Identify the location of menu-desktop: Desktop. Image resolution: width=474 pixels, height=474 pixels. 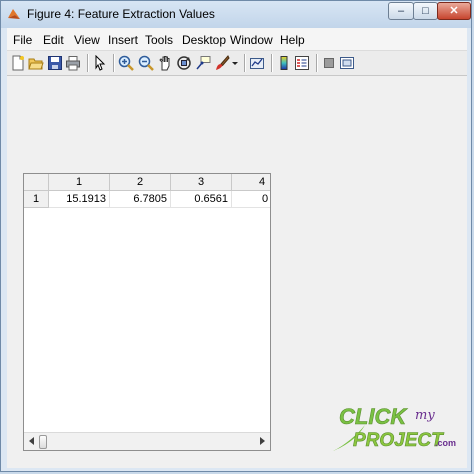
(204, 40).